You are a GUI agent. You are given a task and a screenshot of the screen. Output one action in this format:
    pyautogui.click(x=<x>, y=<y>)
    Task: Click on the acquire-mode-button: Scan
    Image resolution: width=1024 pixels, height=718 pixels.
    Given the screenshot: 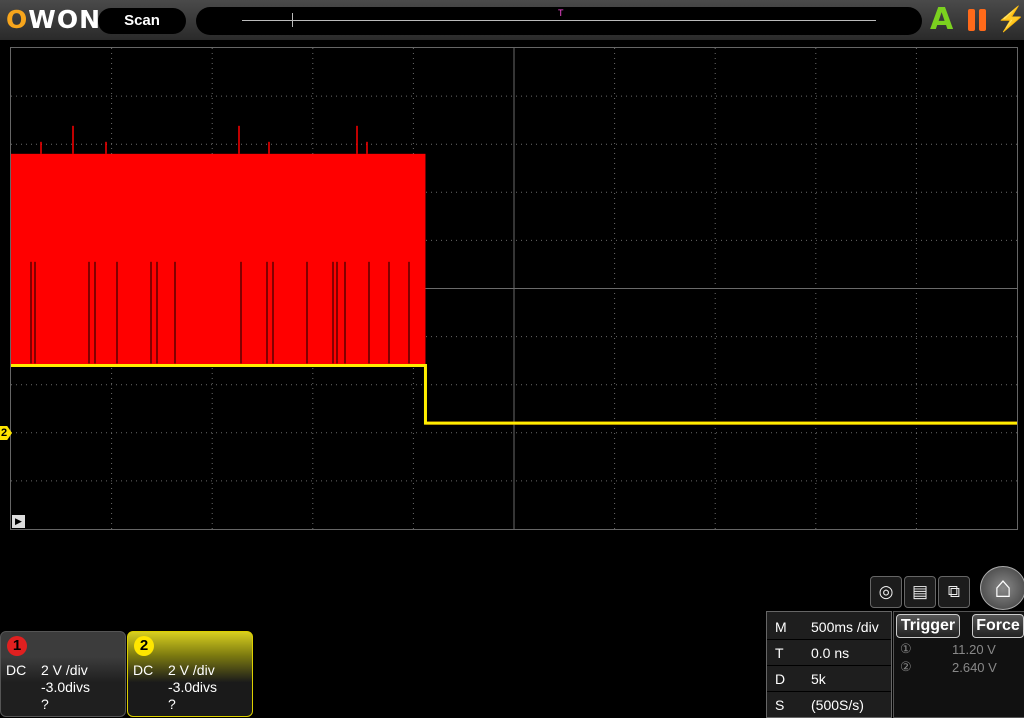 What is the action you would take?
    pyautogui.click(x=142, y=21)
    